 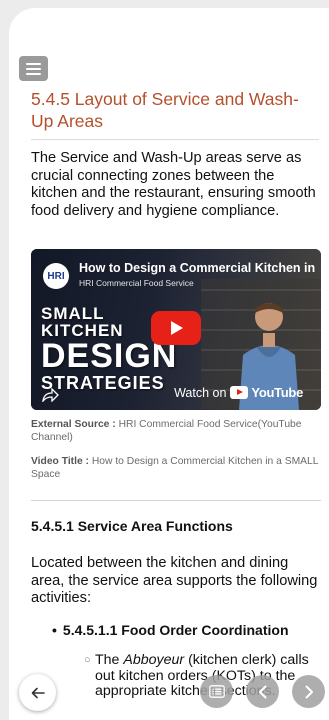 I want to click on table-of-contents-button, so click(x=216, y=691).